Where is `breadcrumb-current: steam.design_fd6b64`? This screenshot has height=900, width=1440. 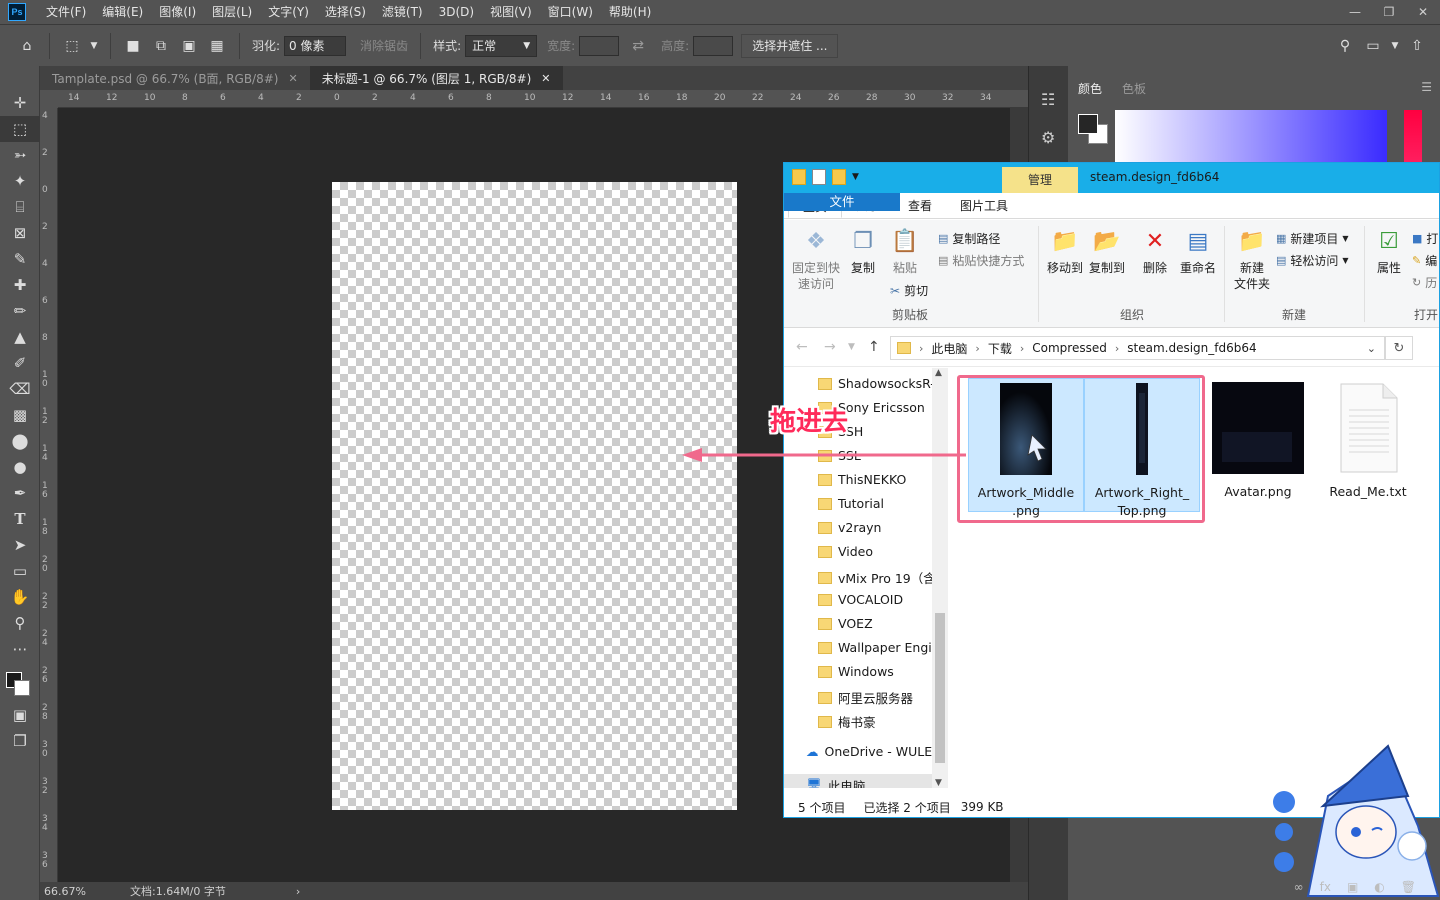
breadcrumb-current: steam.design_fd6b64 is located at coordinates (1191, 348).